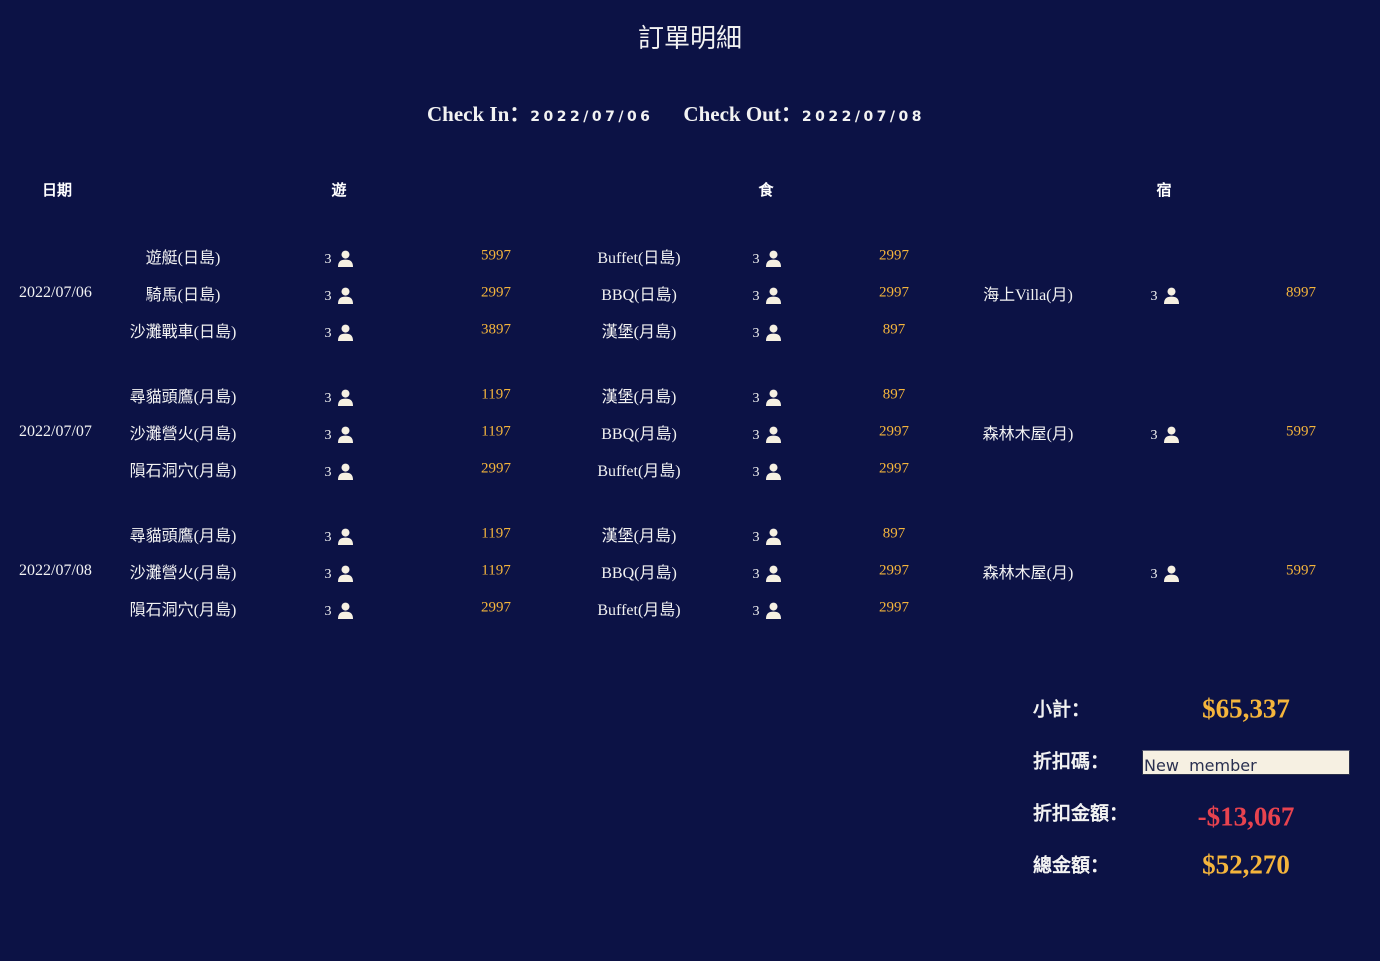 This screenshot has height=961, width=1380. Describe the element at coordinates (1062, 709) in the screenshot. I see `subtotal-label: 小計：` at that location.